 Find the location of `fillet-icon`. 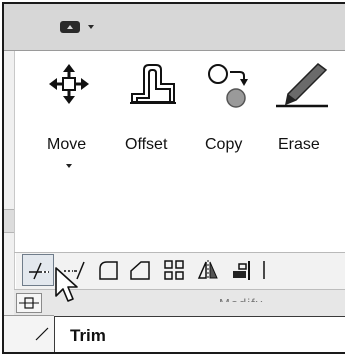

fillet-icon is located at coordinates (108, 270).